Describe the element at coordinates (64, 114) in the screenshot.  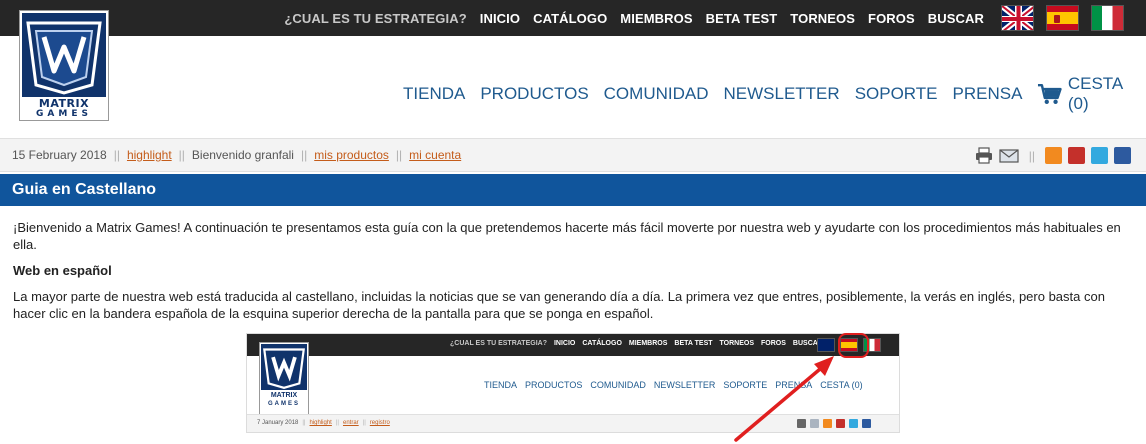
I see `logo-text-games: GAMES` at that location.